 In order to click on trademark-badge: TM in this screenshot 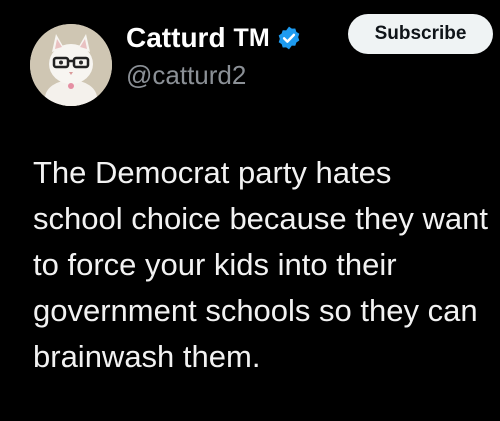, I will do `click(251, 37)`.